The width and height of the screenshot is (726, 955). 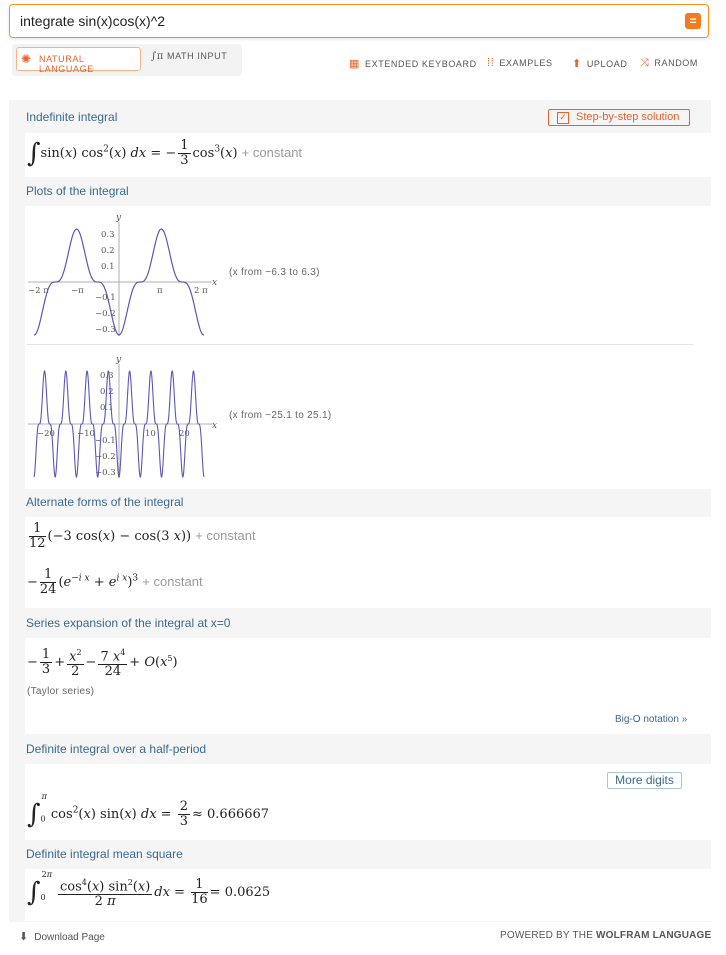 What do you see at coordinates (142, 536) in the screenshot?
I see `alternate-form-1: 1 12 (−3 cos(x) − cos(3 x)) + constant` at bounding box center [142, 536].